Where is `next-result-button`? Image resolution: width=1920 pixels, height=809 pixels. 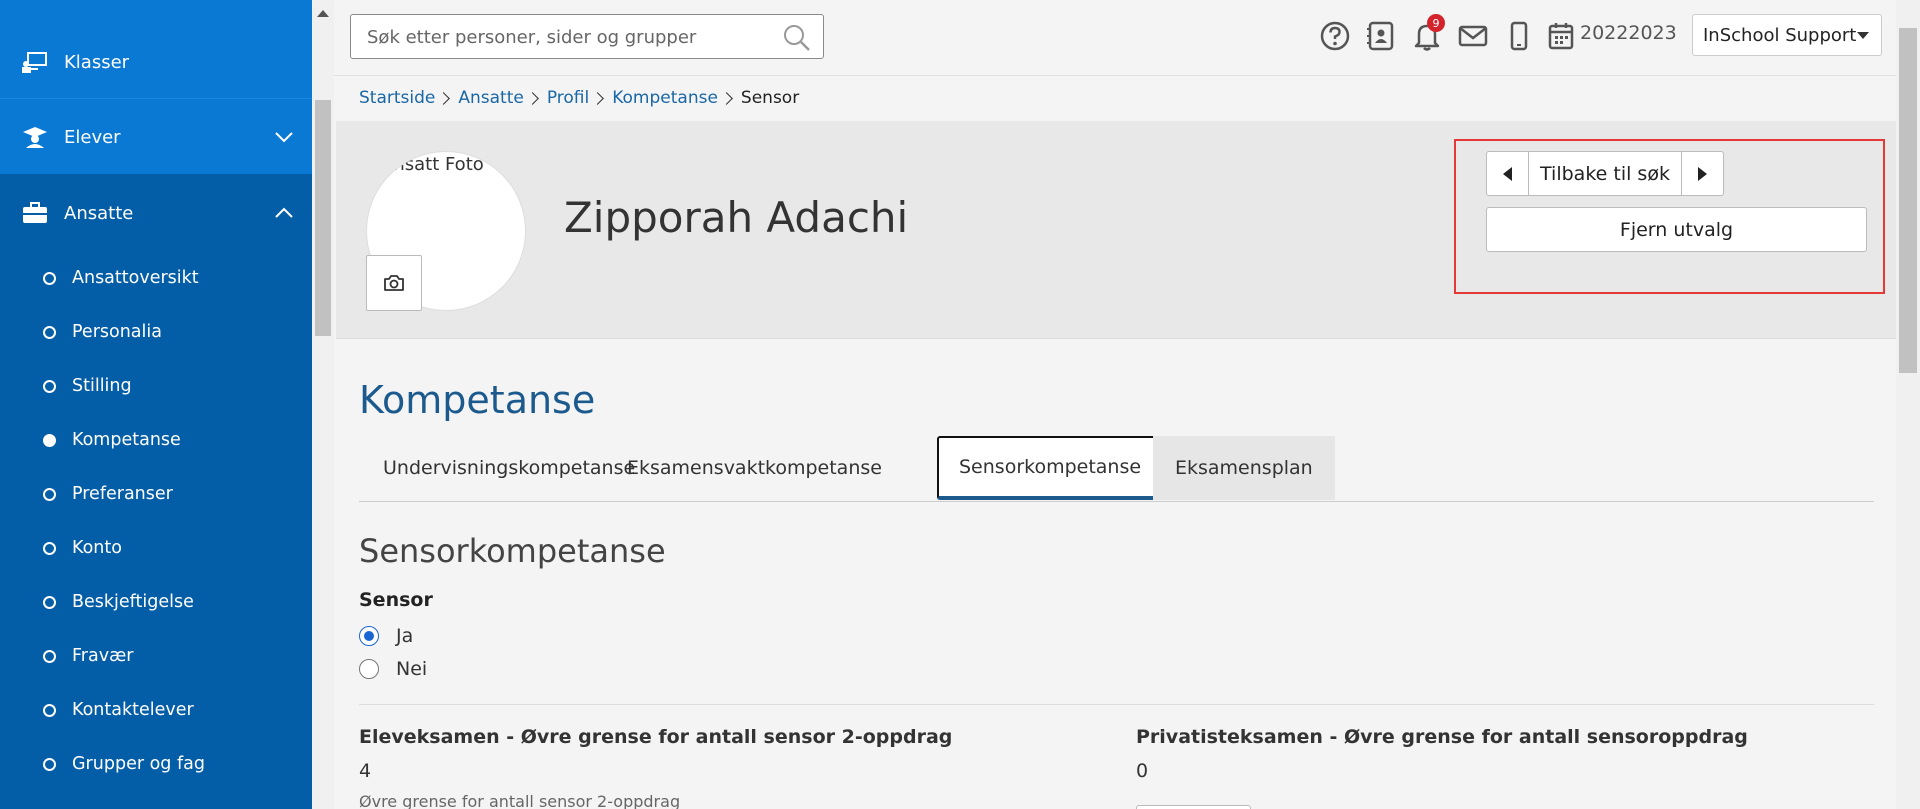 next-result-button is located at coordinates (1702, 173).